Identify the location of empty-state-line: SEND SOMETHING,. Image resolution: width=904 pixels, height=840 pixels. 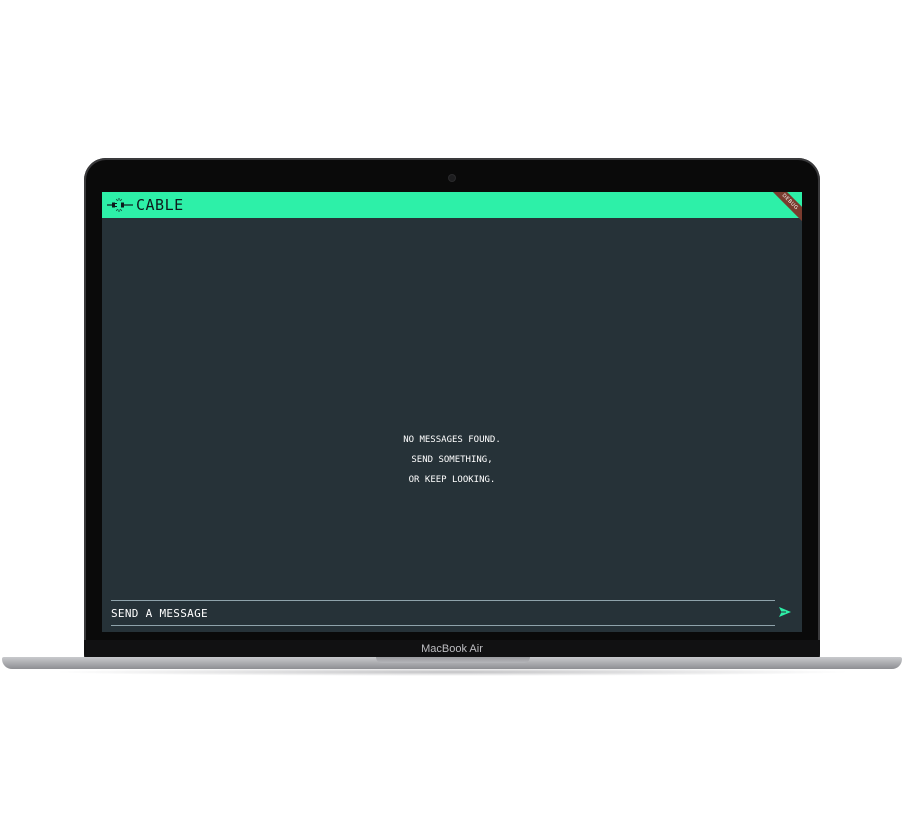
(452, 460).